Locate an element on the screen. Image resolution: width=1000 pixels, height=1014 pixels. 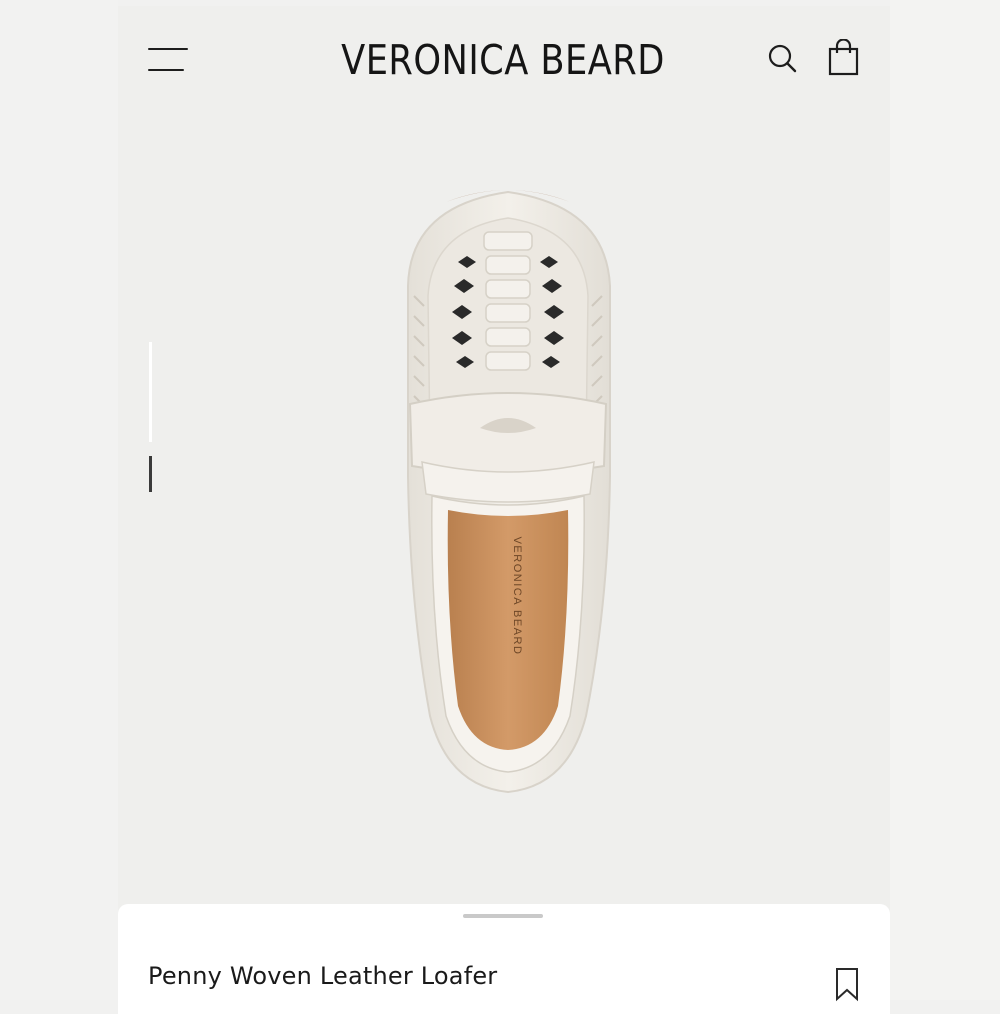
image-pager-indicator is located at coordinates (151, 422).